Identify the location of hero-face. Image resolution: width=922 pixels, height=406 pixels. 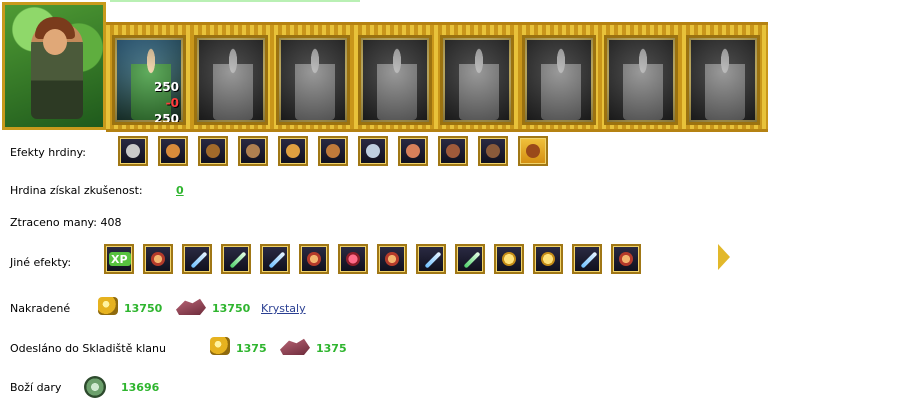
(55, 42).